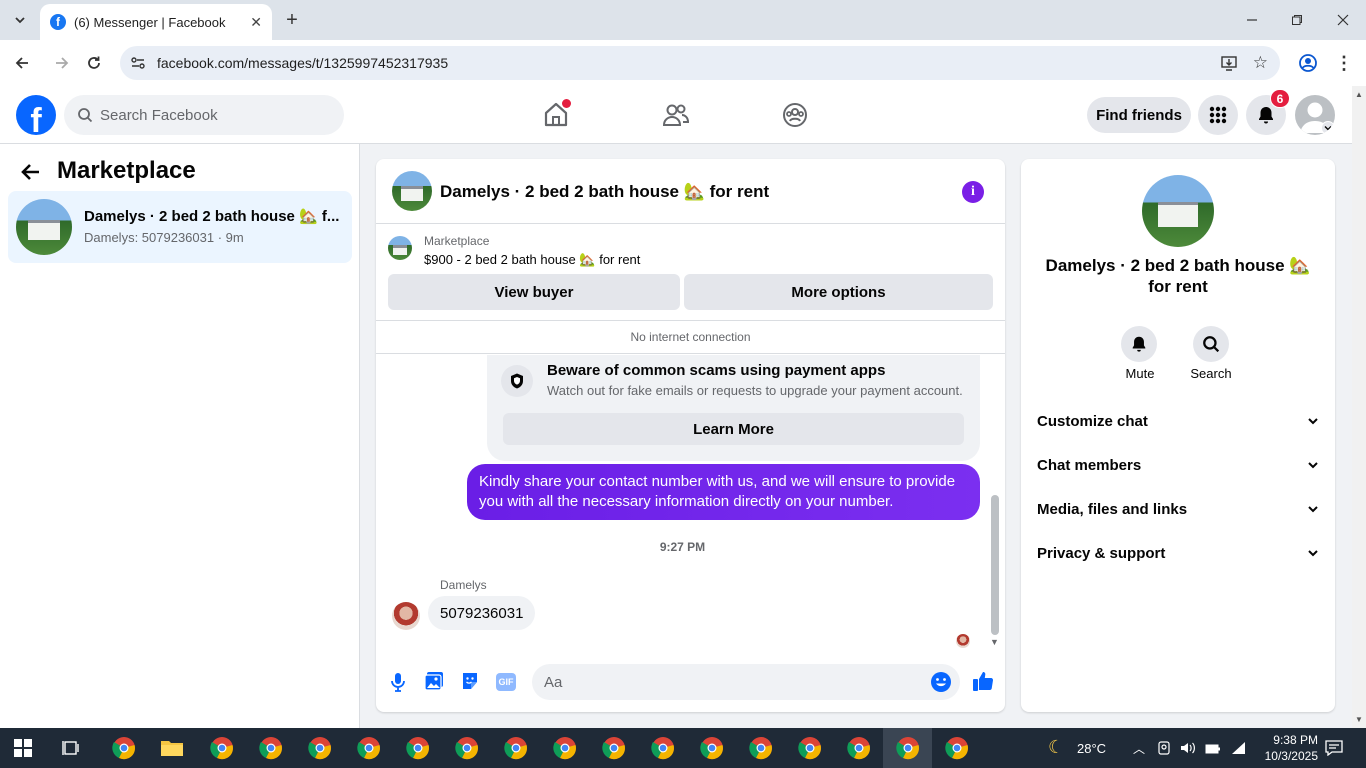 This screenshot has width=1366, height=768. I want to click on back-icon, so click(22, 63).